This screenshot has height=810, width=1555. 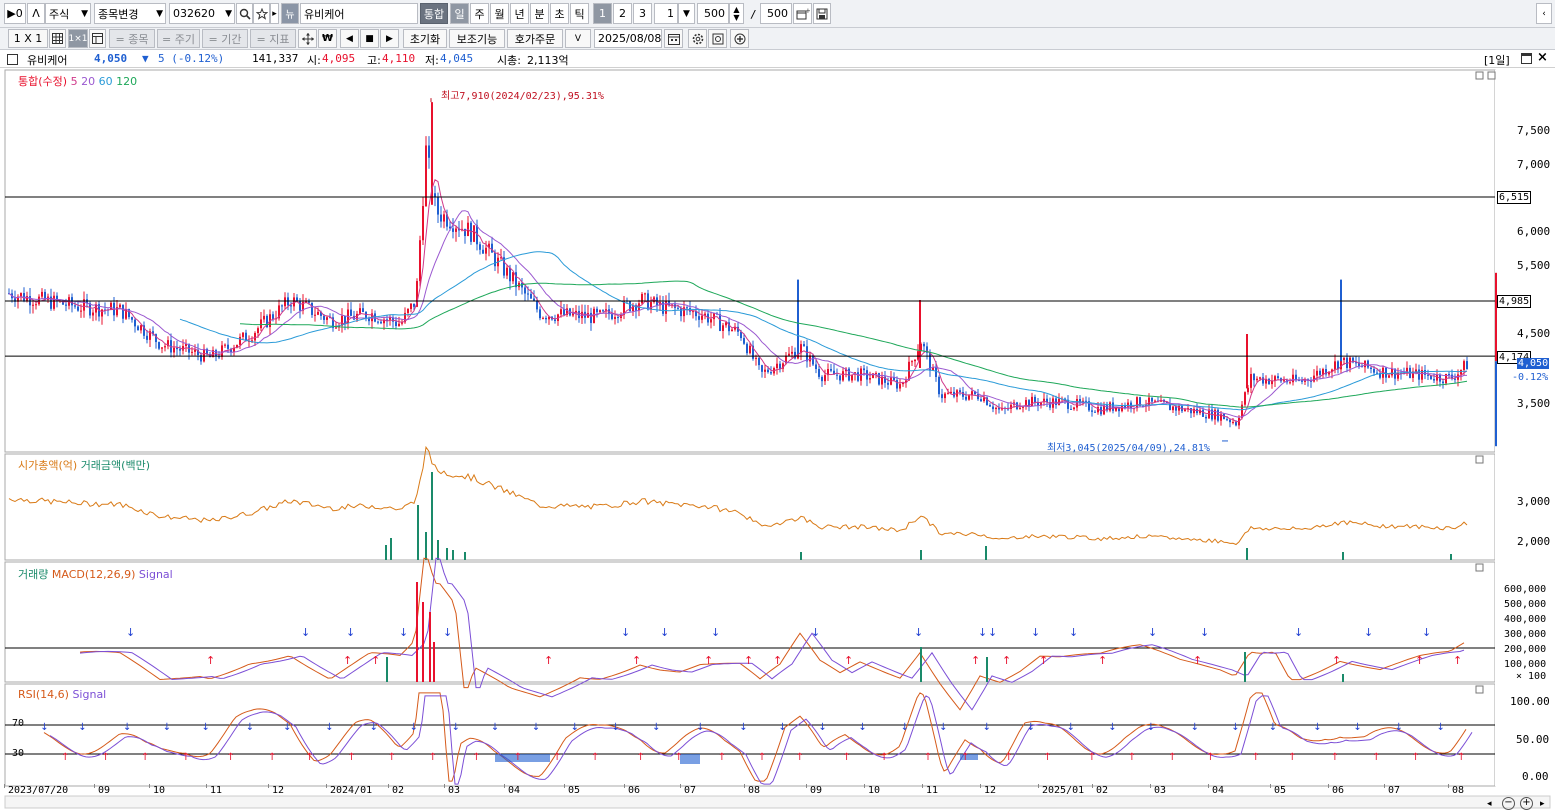 What do you see at coordinates (1534, 403) in the screenshot?
I see `y-tick-3500: 3,500` at bounding box center [1534, 403].